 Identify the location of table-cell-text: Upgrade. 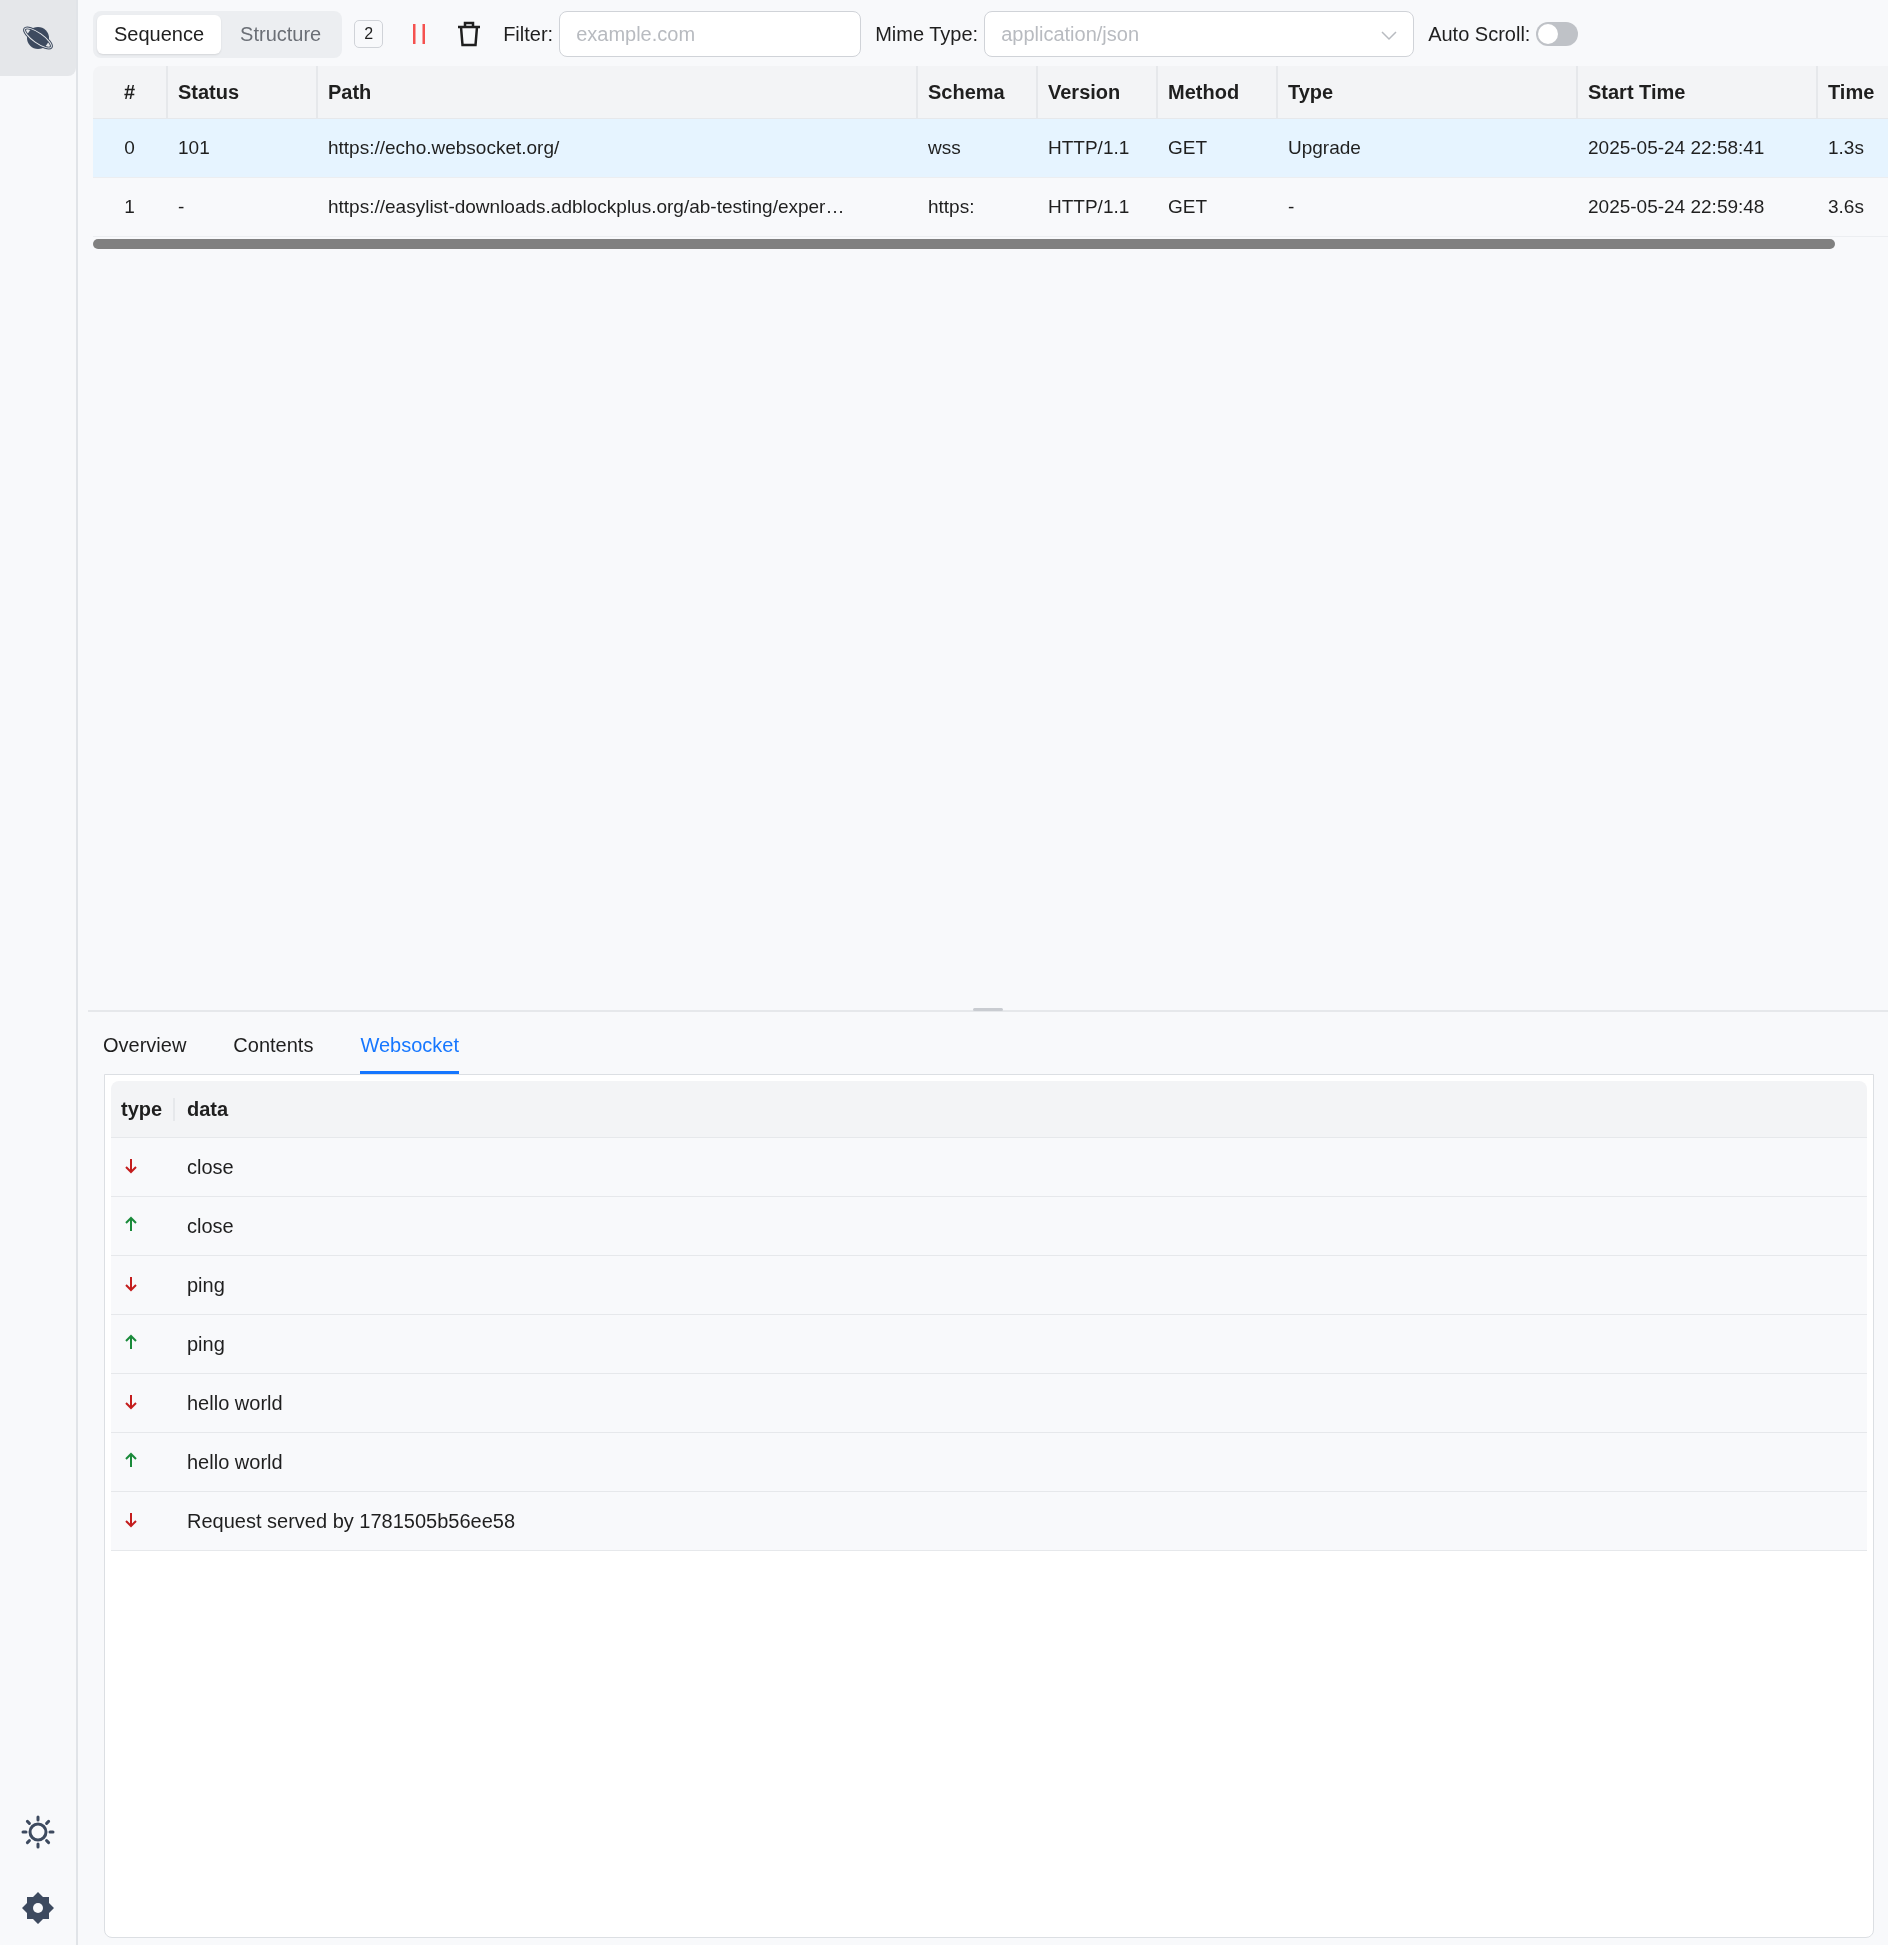
(1324, 148).